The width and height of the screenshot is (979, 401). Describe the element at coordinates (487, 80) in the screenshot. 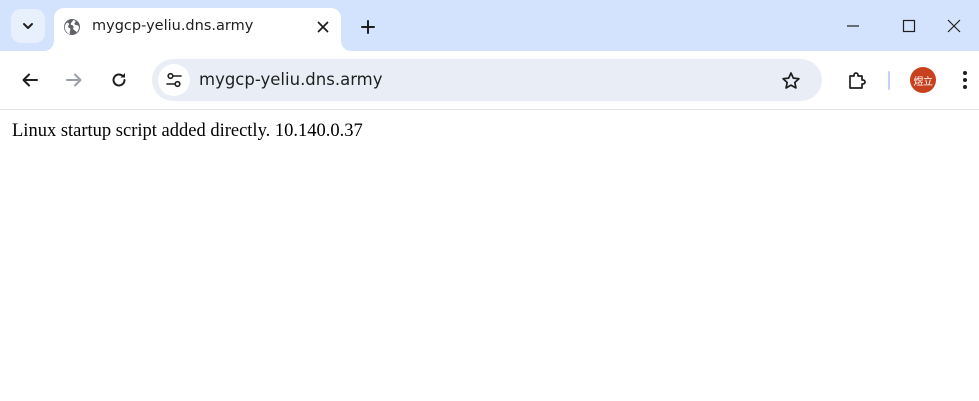

I see `address-bar: mygcp-yeliu.dns.army` at that location.